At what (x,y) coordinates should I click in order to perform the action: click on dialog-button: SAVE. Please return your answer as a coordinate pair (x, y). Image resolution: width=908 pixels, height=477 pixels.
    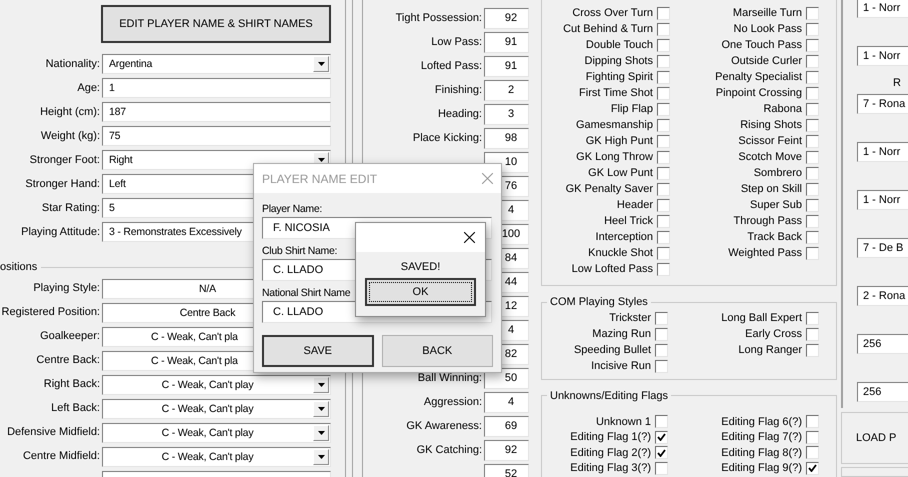
    Looking at the image, I should click on (318, 351).